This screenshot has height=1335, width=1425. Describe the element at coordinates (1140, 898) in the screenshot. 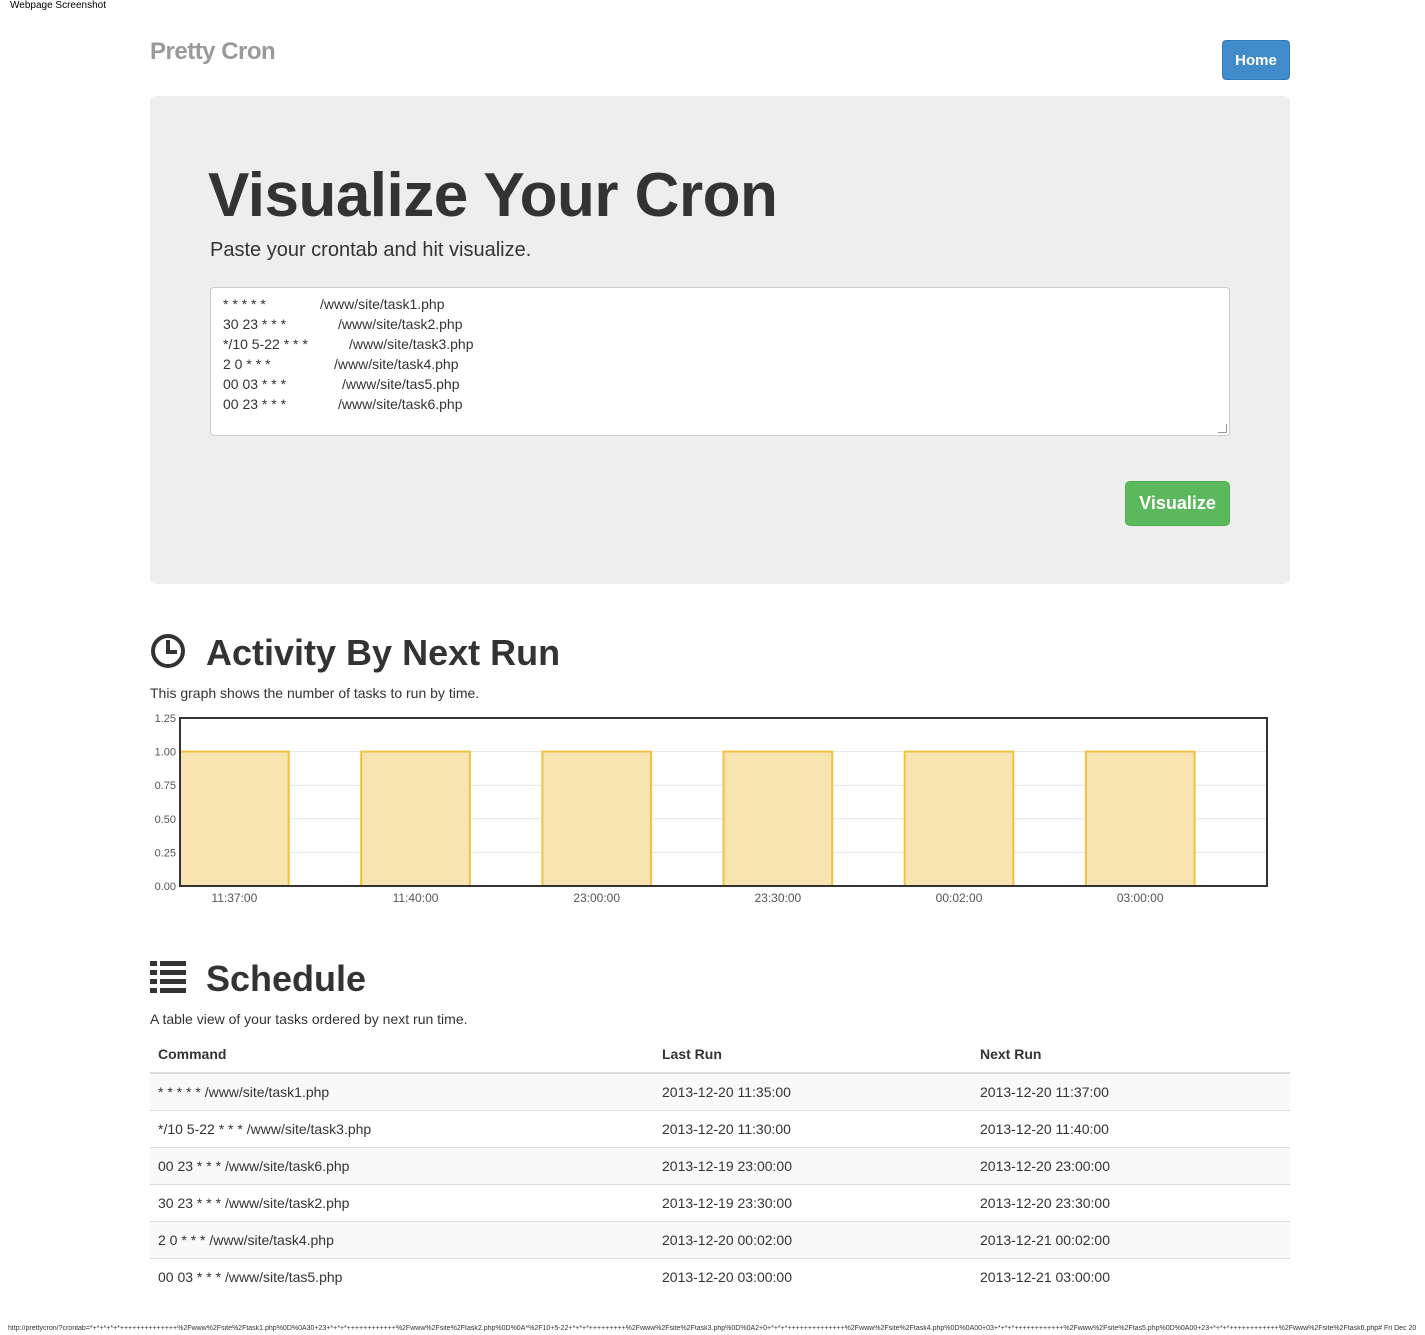

I see `x-tick-label: 03:00:00` at that location.